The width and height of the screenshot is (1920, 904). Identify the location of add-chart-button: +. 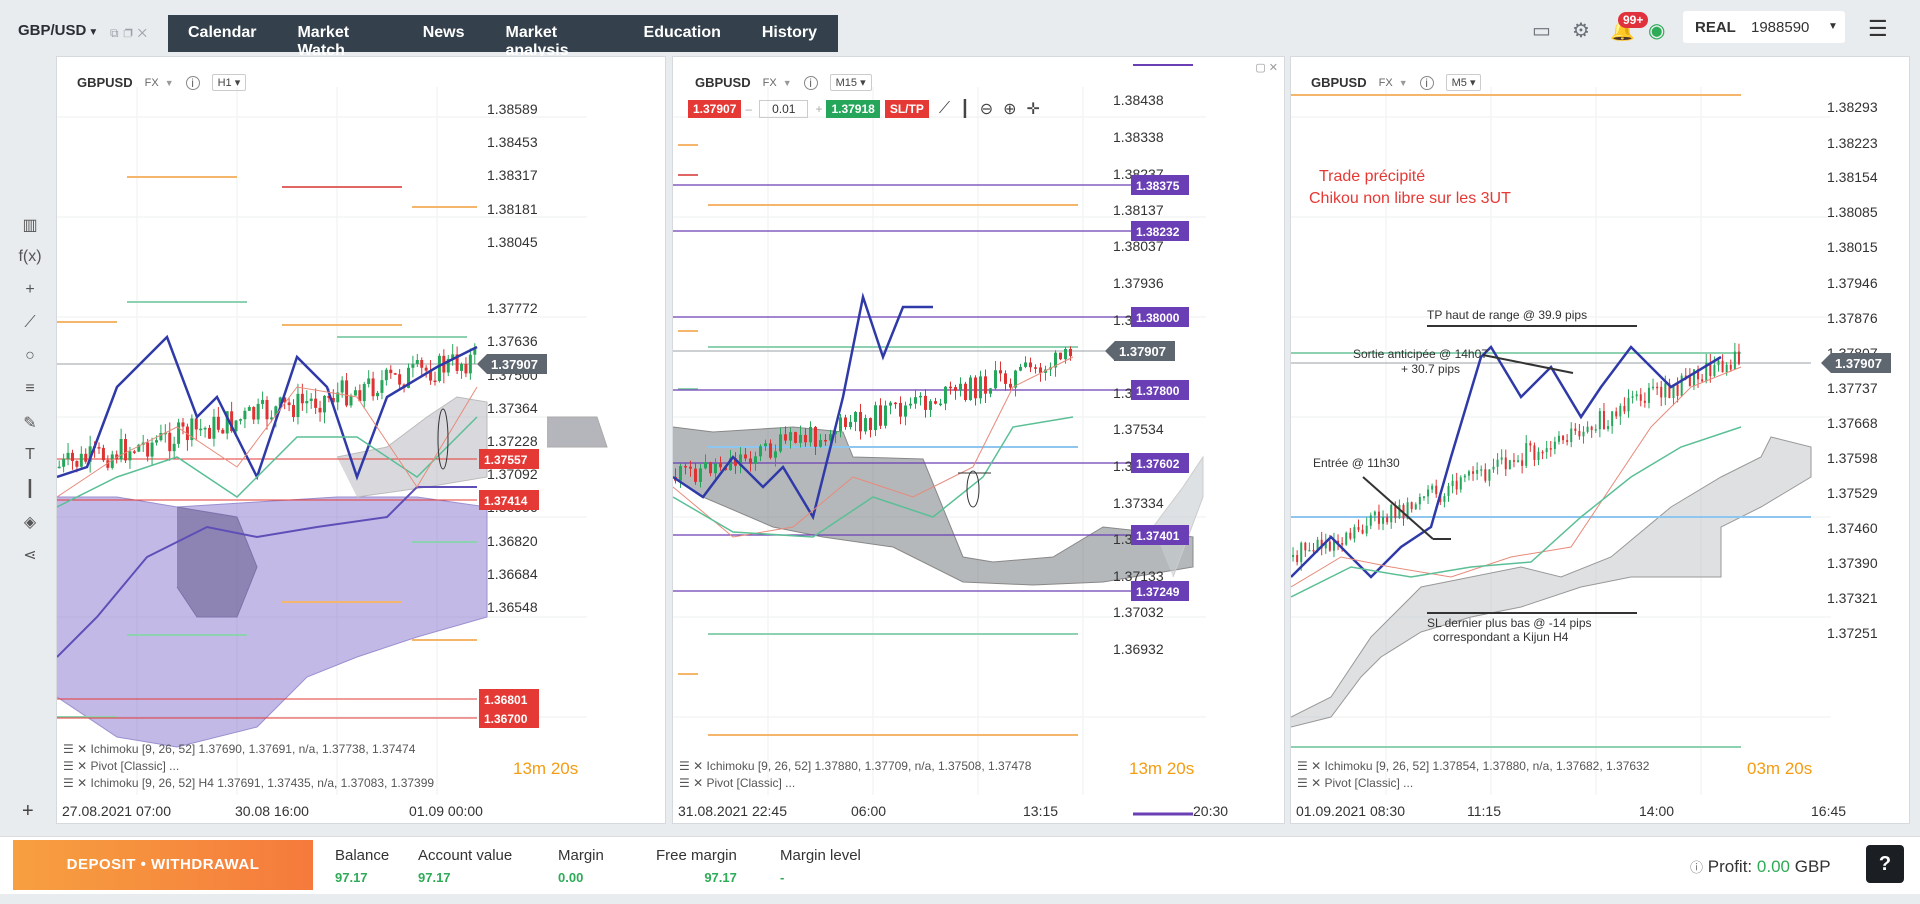
(28, 811).